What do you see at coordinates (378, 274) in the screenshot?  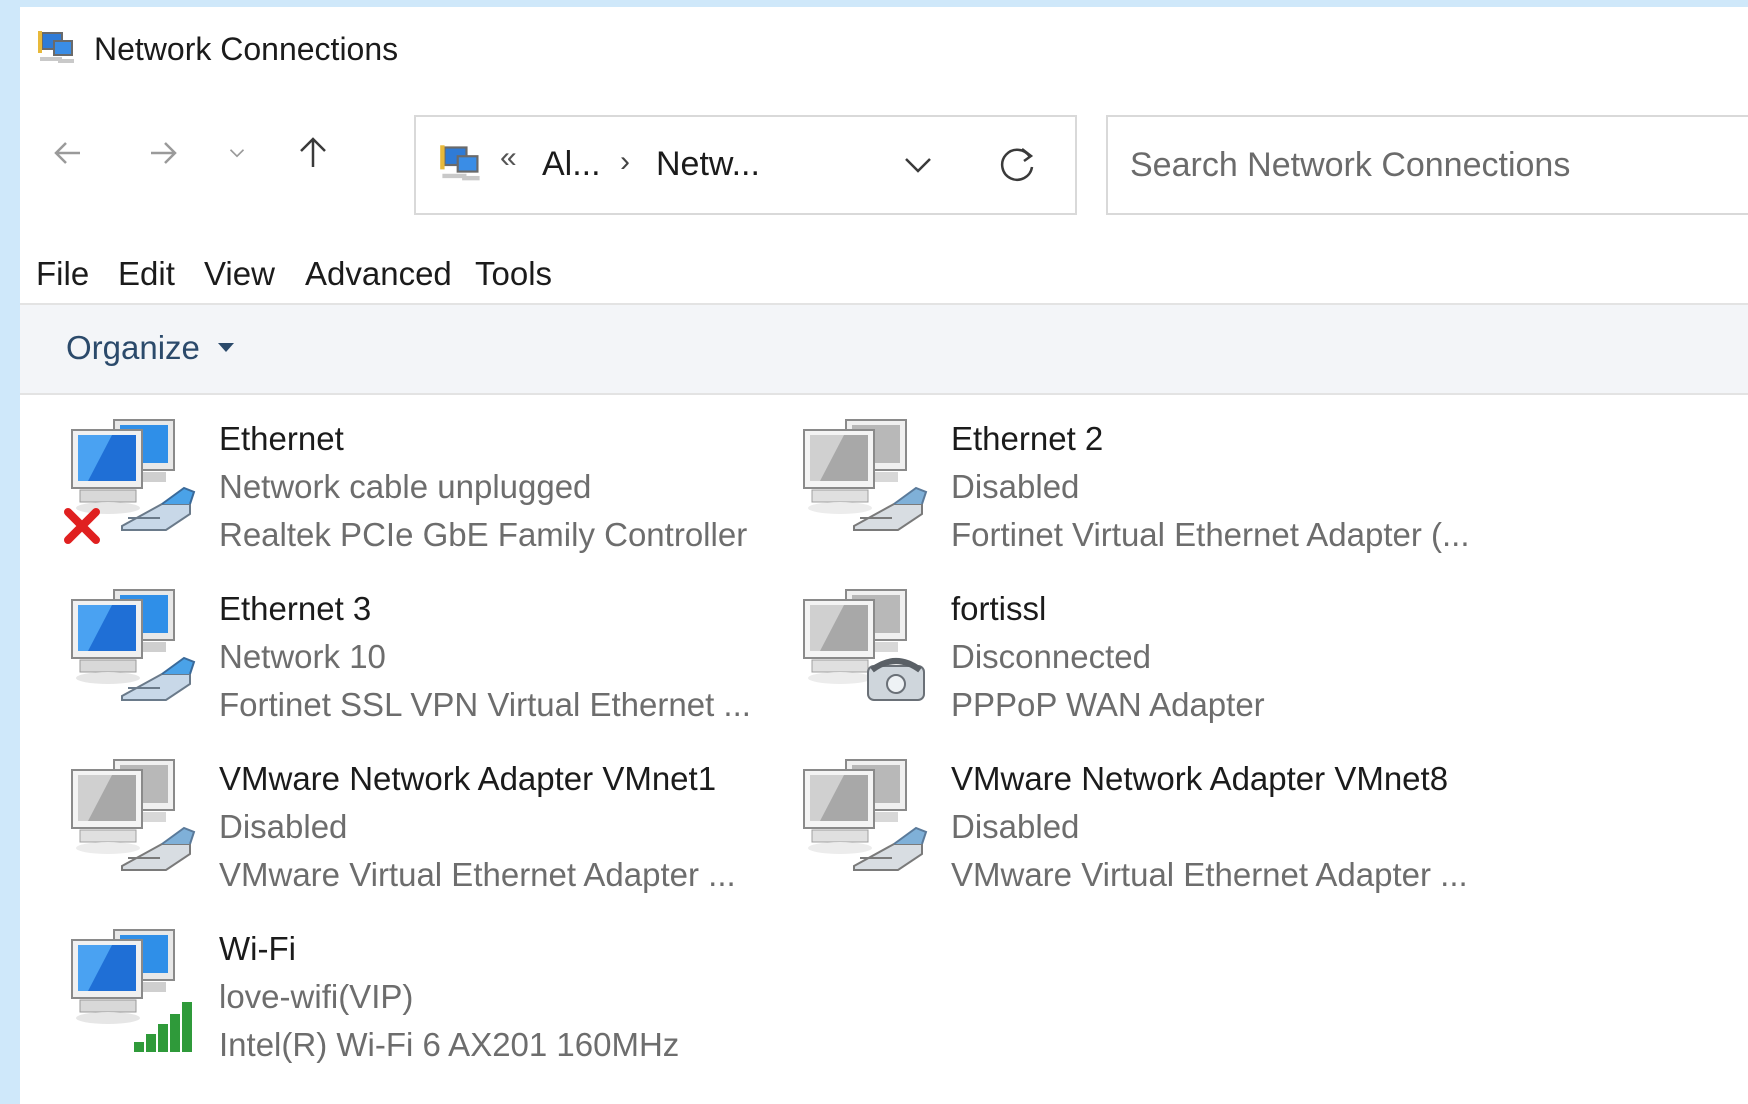 I see `menu-advanced: Advanced` at bounding box center [378, 274].